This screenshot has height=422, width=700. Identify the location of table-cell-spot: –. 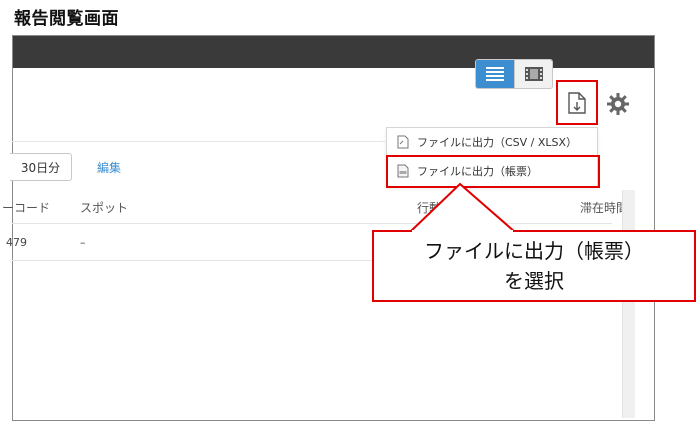
(83, 242).